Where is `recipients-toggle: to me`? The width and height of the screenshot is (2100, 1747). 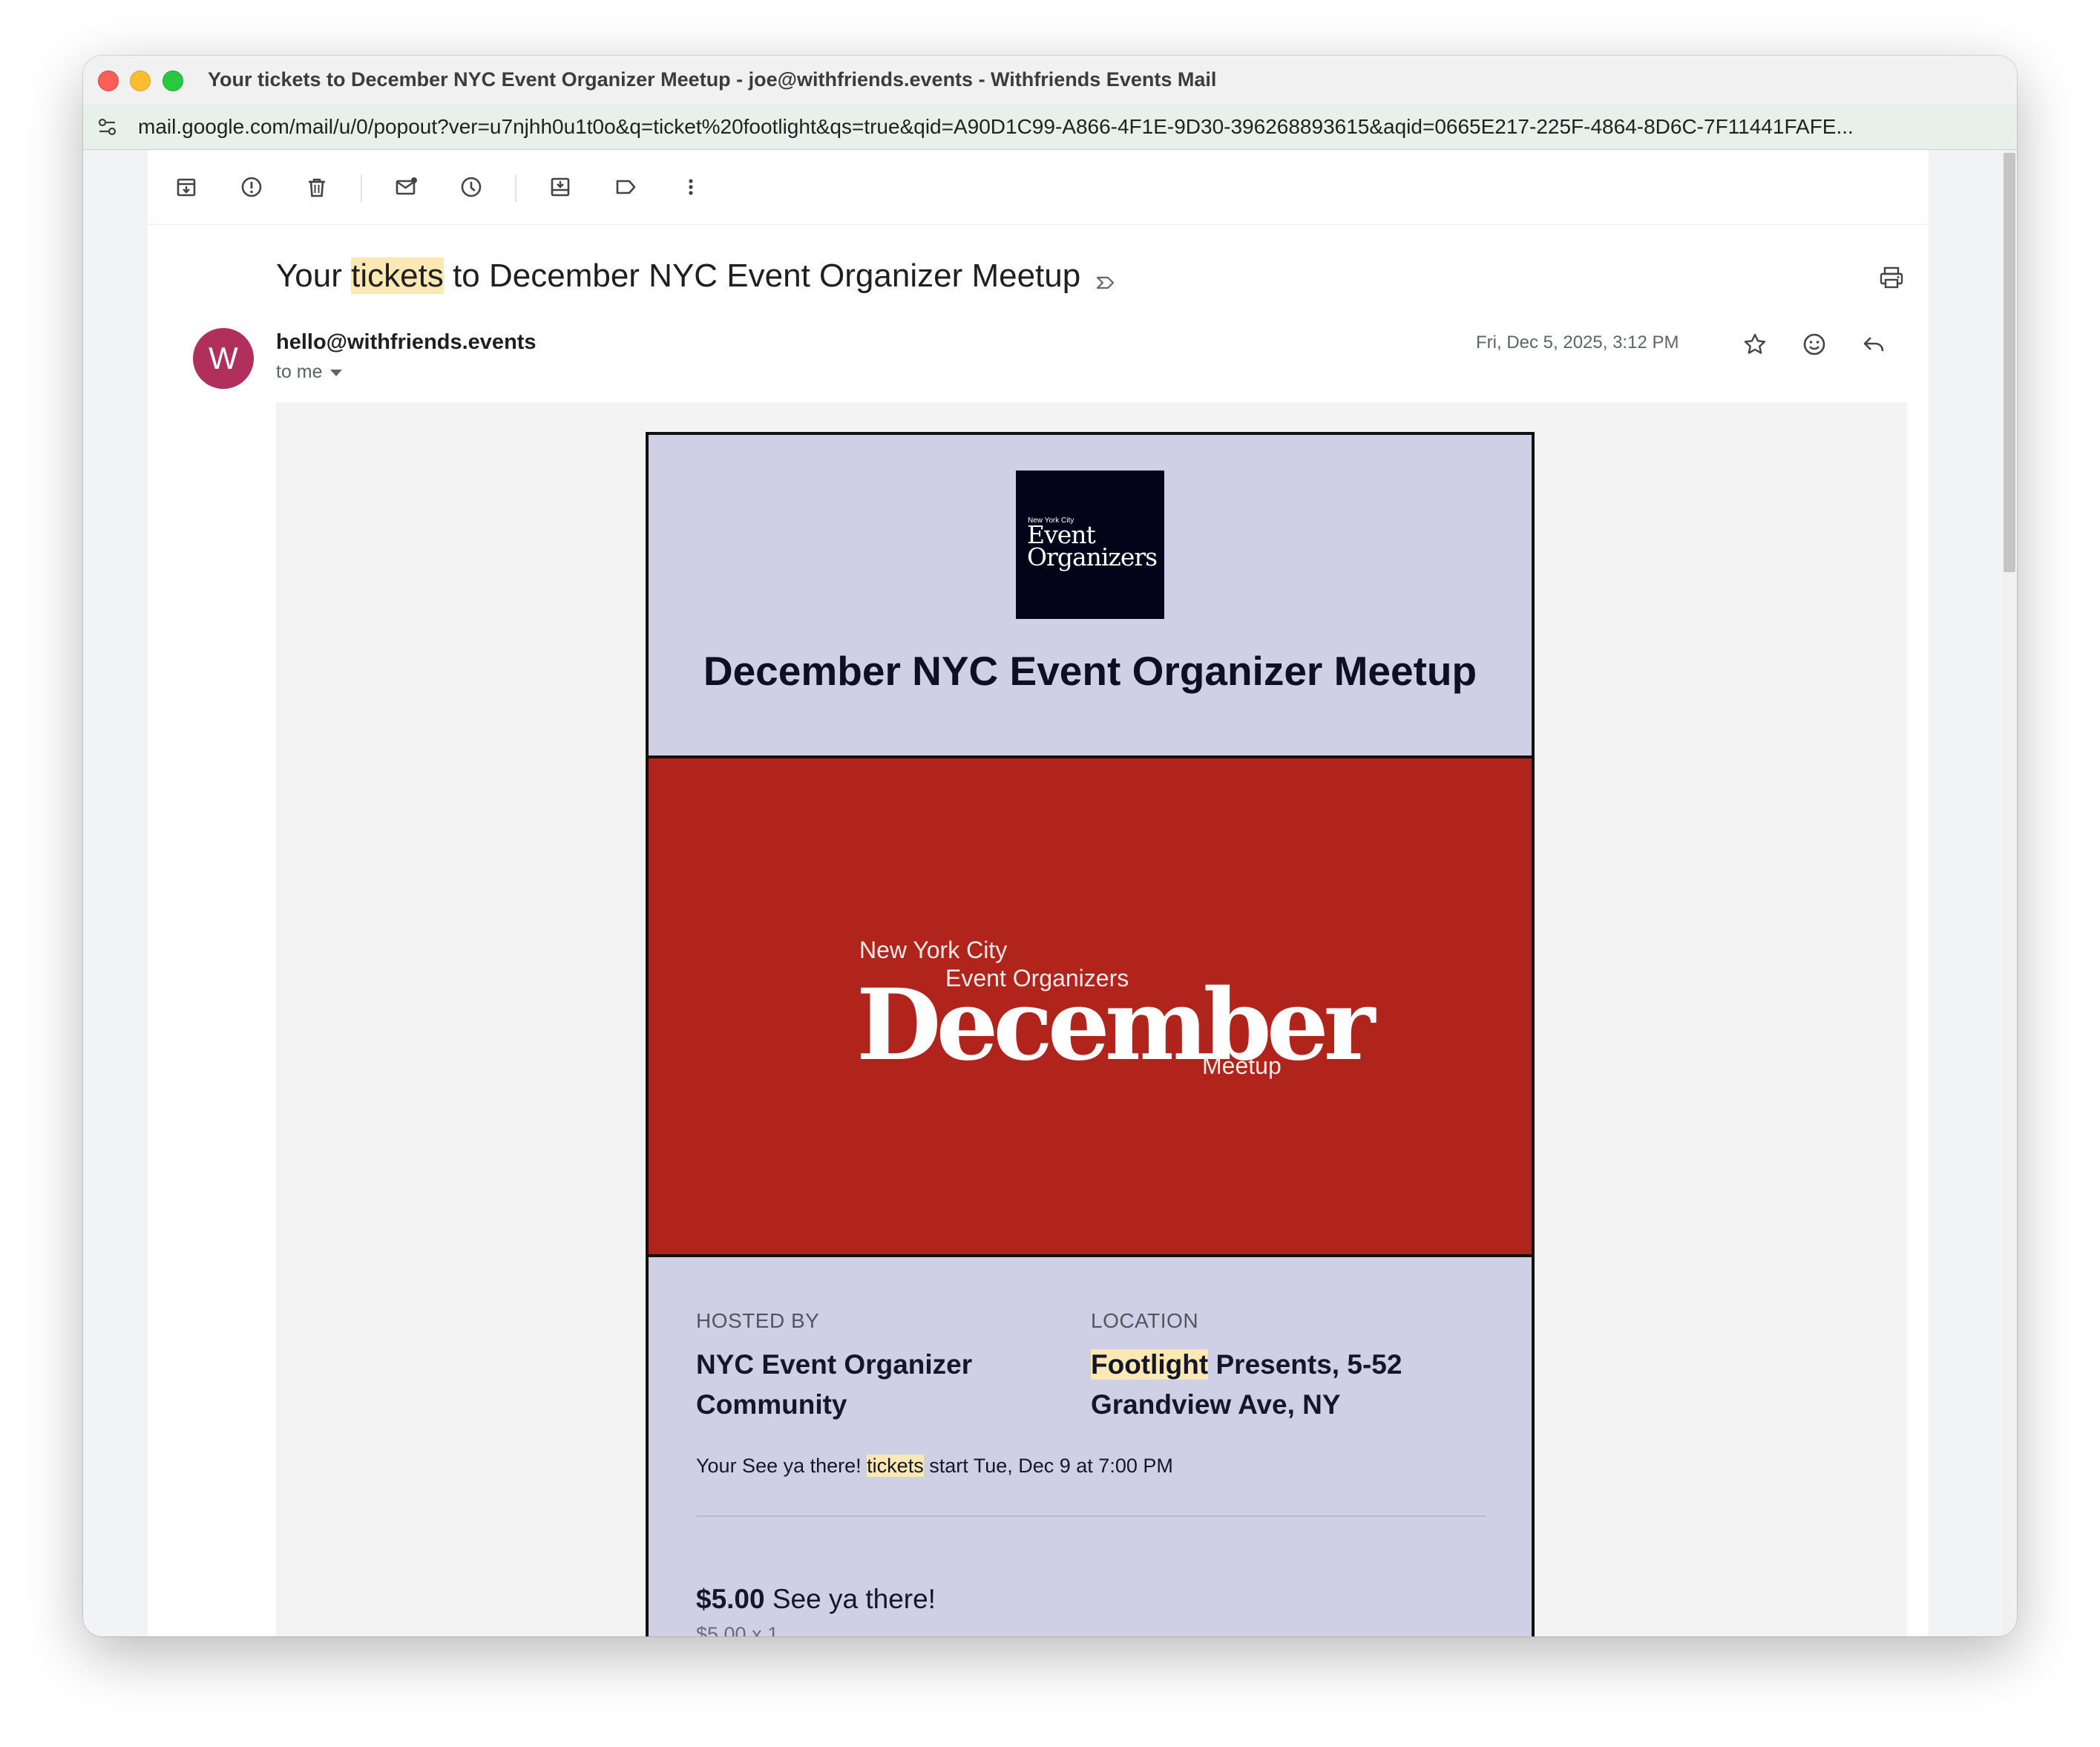 recipients-toggle: to me is located at coordinates (309, 372).